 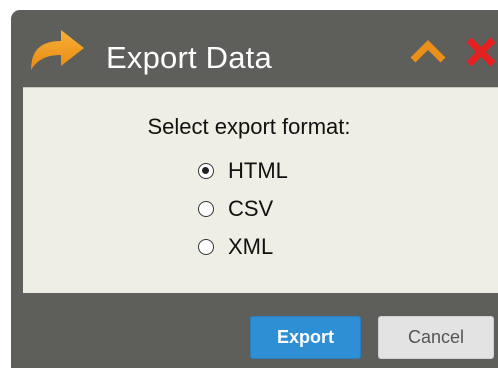 What do you see at coordinates (258, 170) in the screenshot?
I see `radio-label-html: HTML` at bounding box center [258, 170].